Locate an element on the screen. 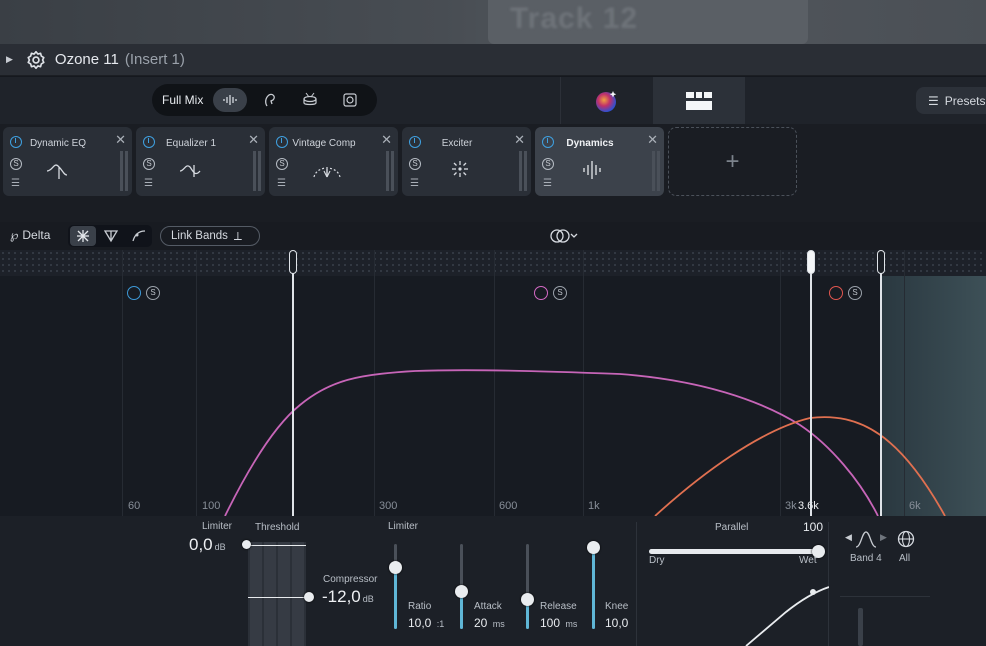 This screenshot has width=986, height=646. parallel-slider-fill is located at coordinates (734, 551).